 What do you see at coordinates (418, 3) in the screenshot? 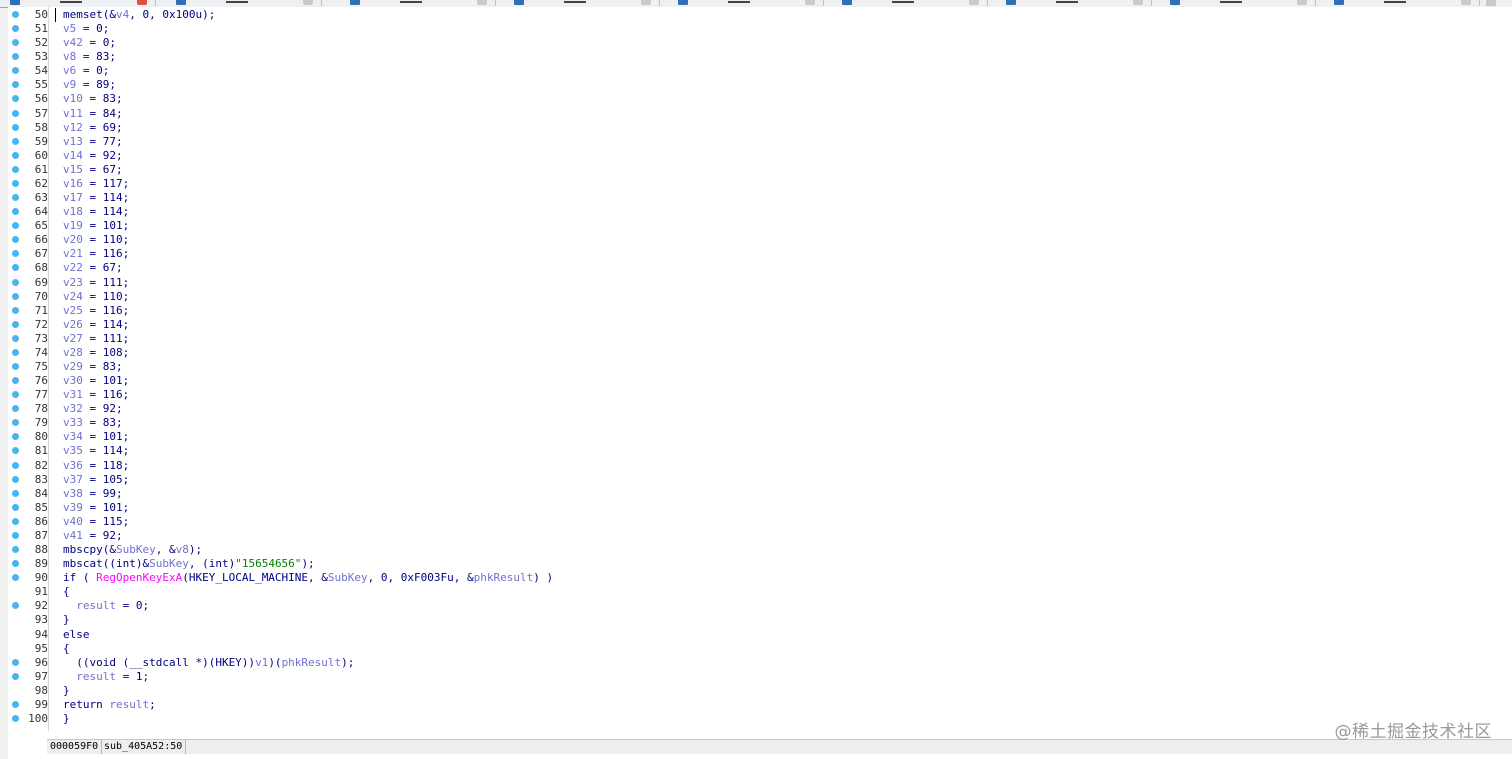
I see `tab-hex-view` at bounding box center [418, 3].